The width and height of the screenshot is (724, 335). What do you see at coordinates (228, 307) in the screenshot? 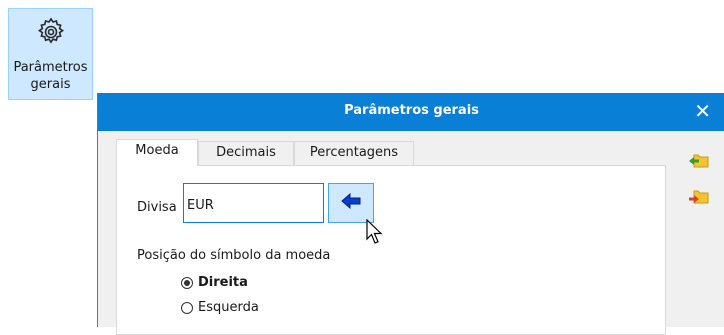
I see `radio-esquerda-label: Esquerda` at bounding box center [228, 307].